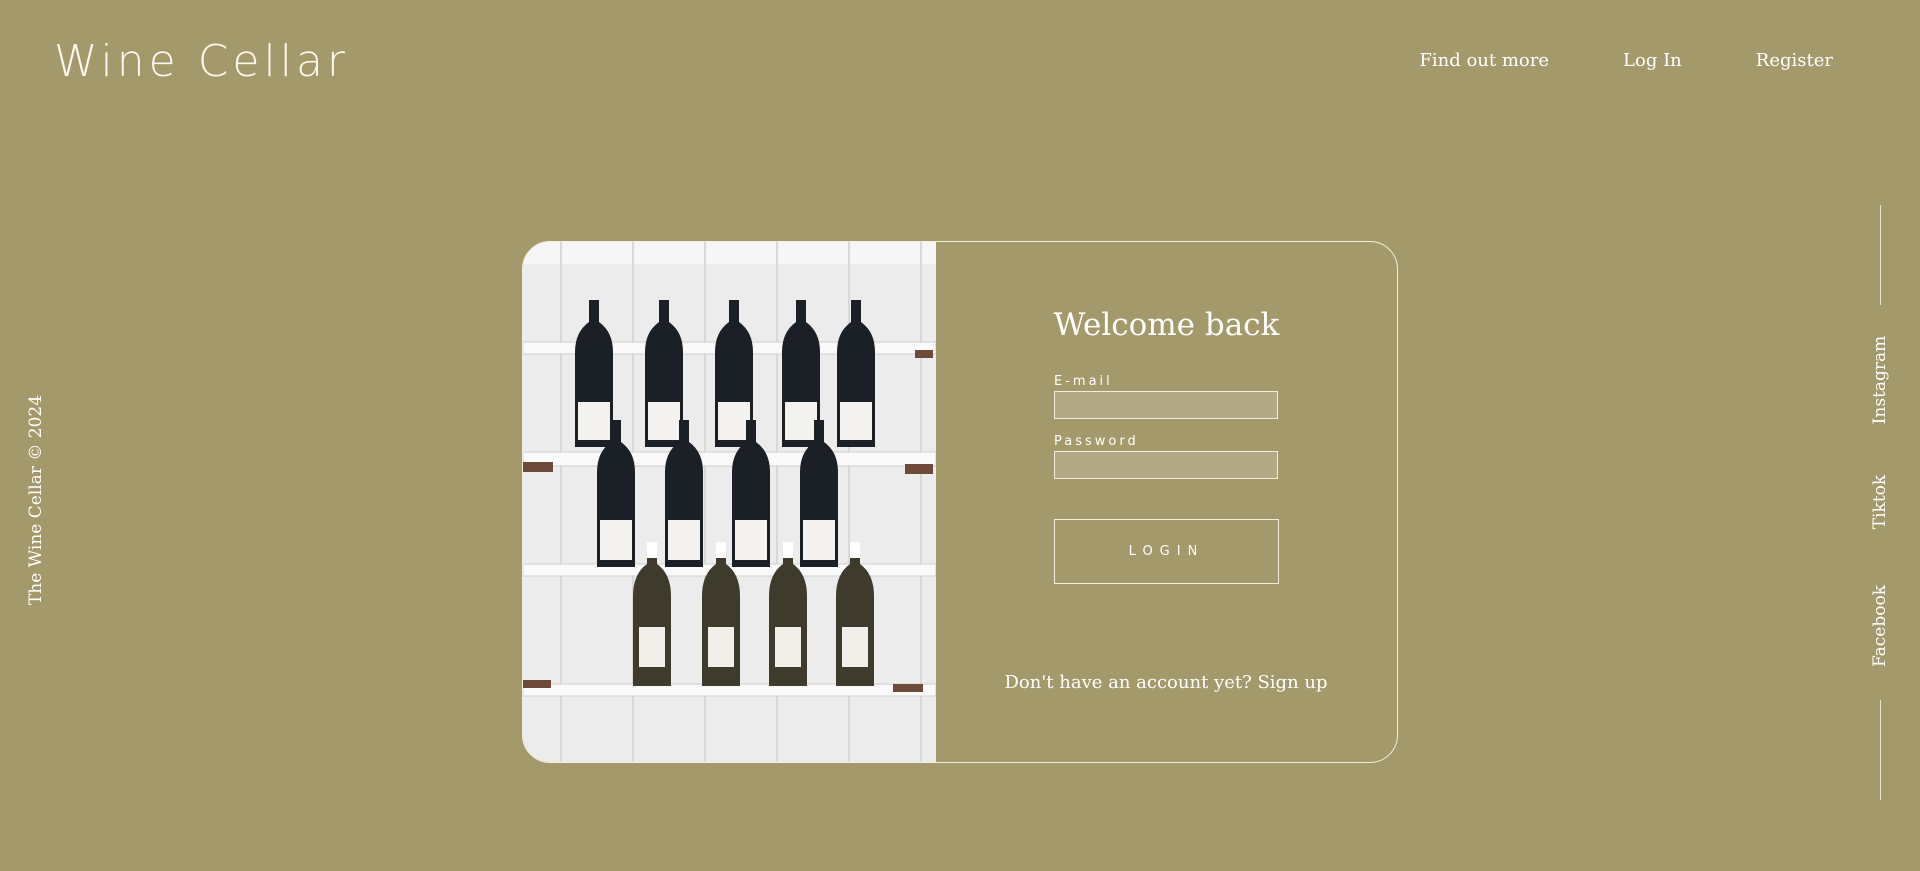 The width and height of the screenshot is (1920, 871). Describe the element at coordinates (1880, 626) in the screenshot. I see `social-facebook-link: Facebook` at that location.